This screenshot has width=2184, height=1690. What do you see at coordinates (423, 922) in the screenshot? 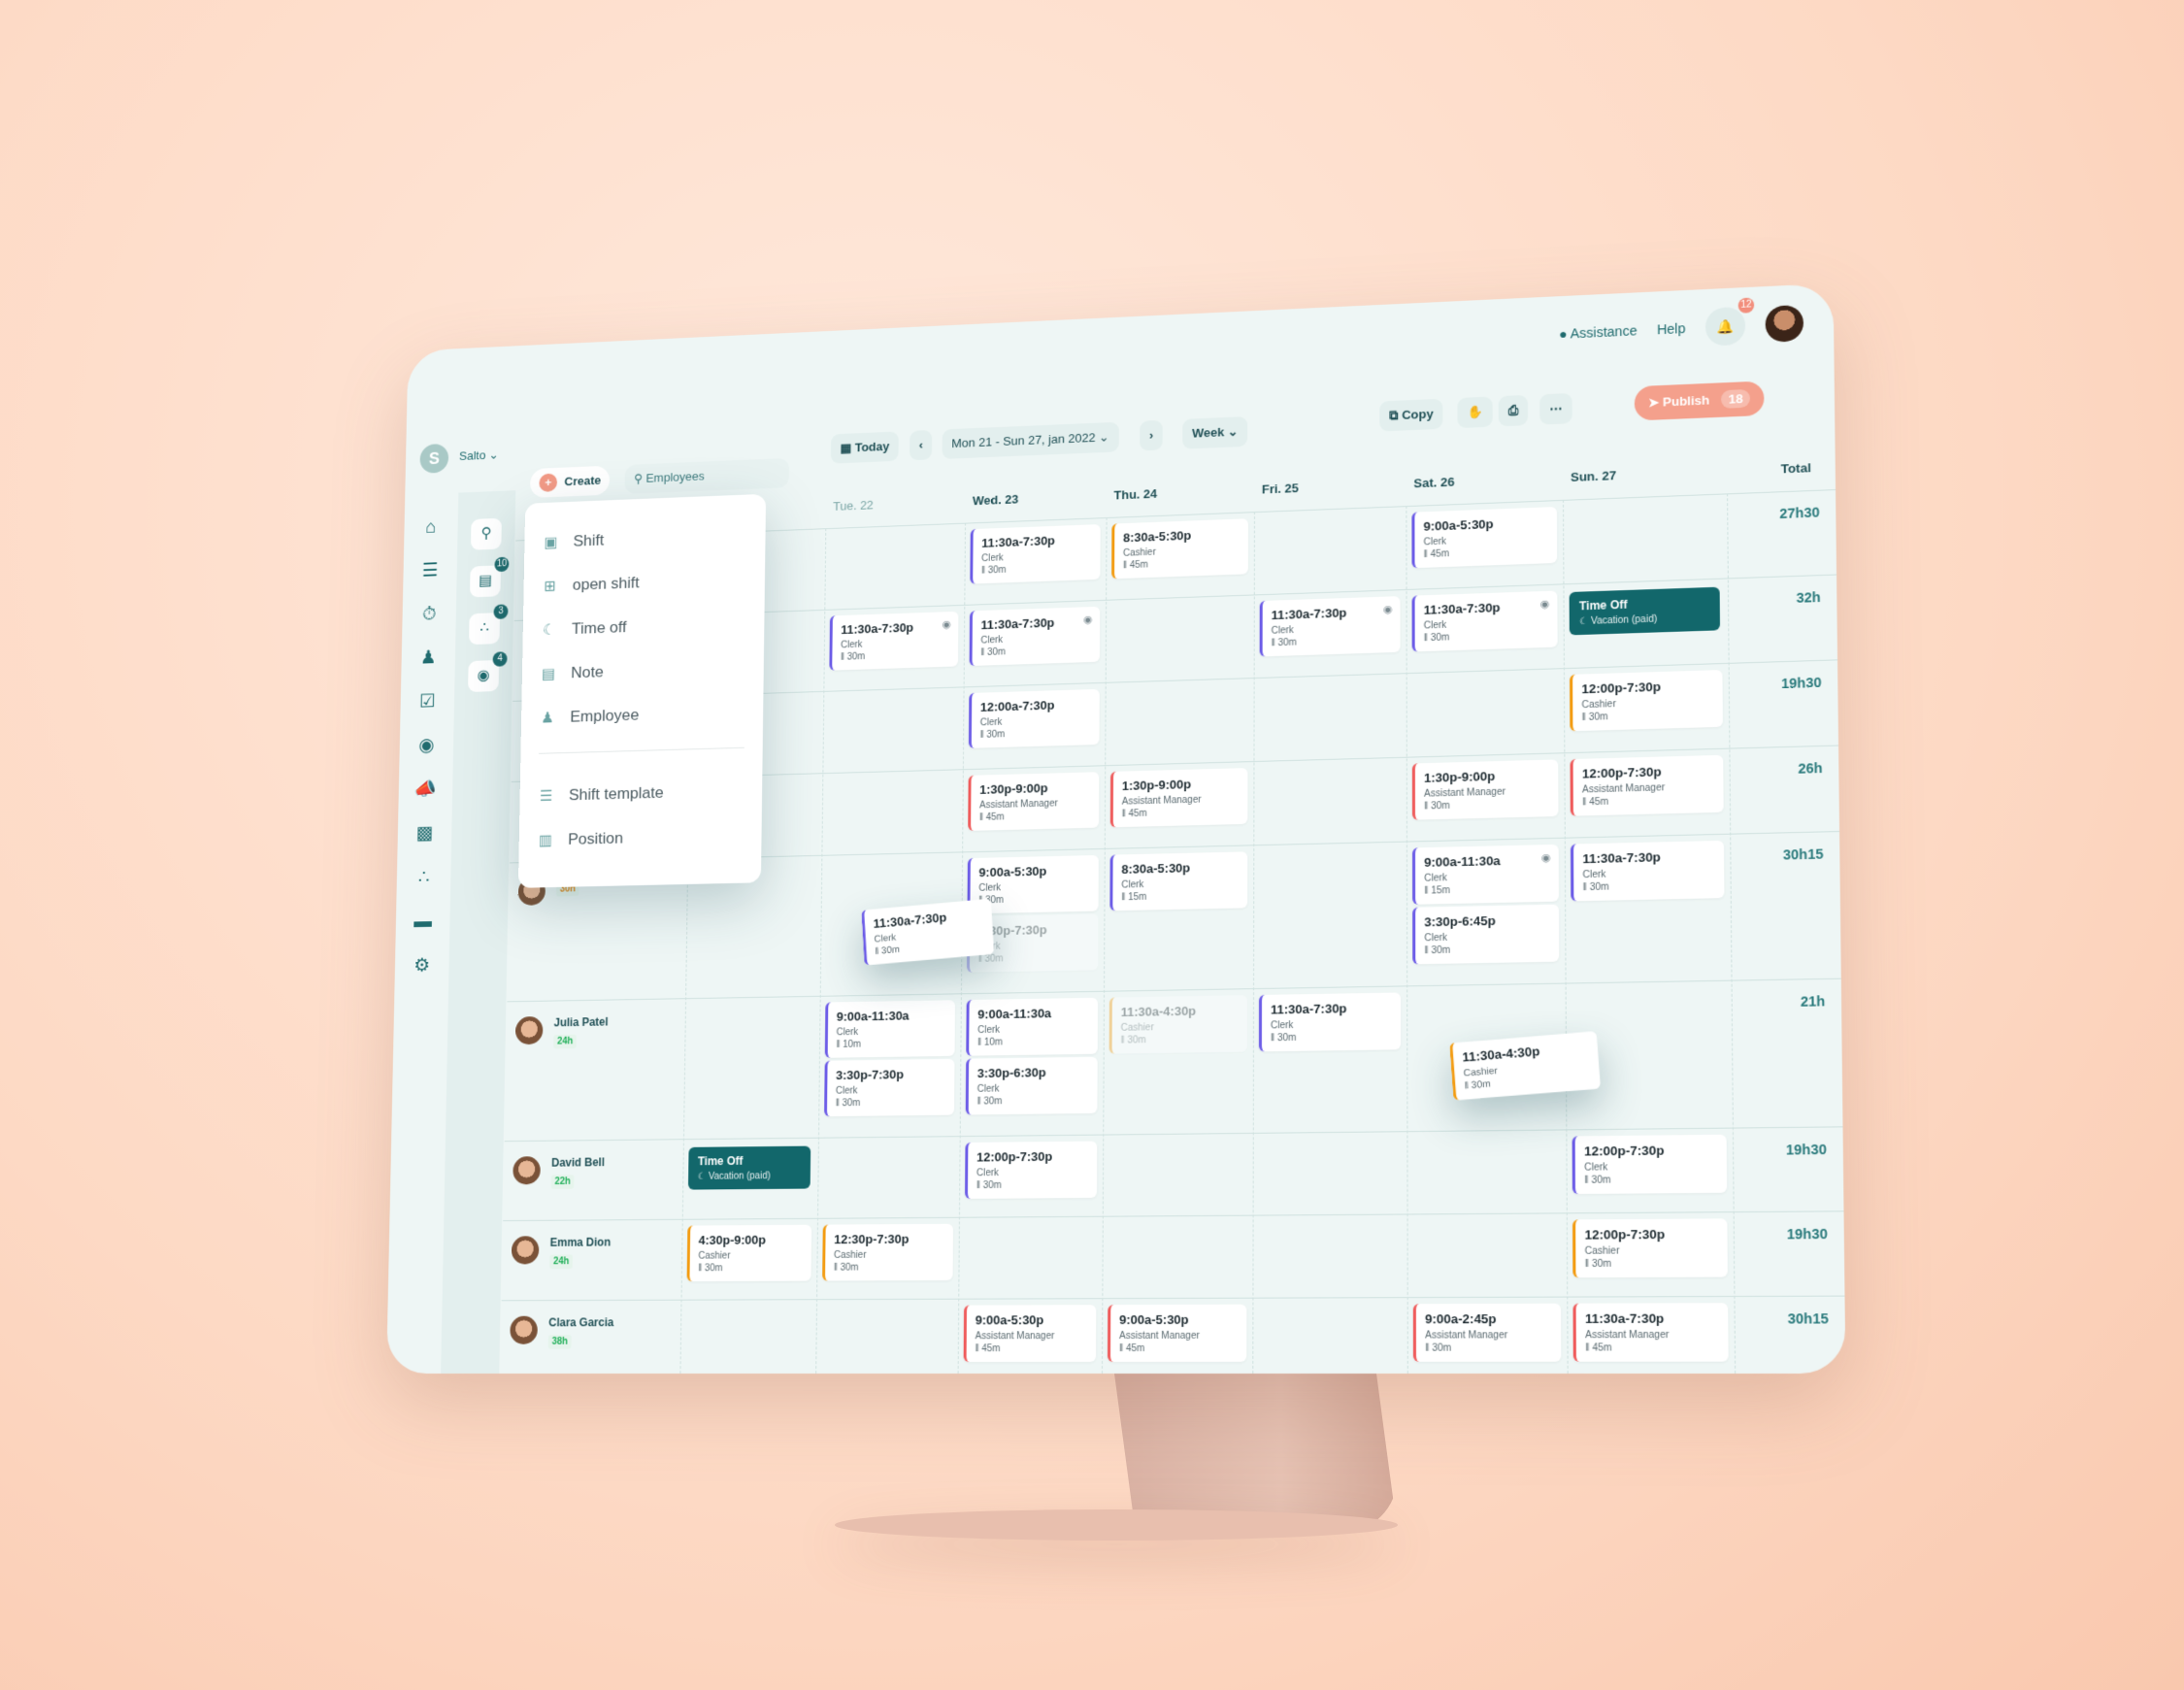
I see `card-icon: ▬` at bounding box center [423, 922].